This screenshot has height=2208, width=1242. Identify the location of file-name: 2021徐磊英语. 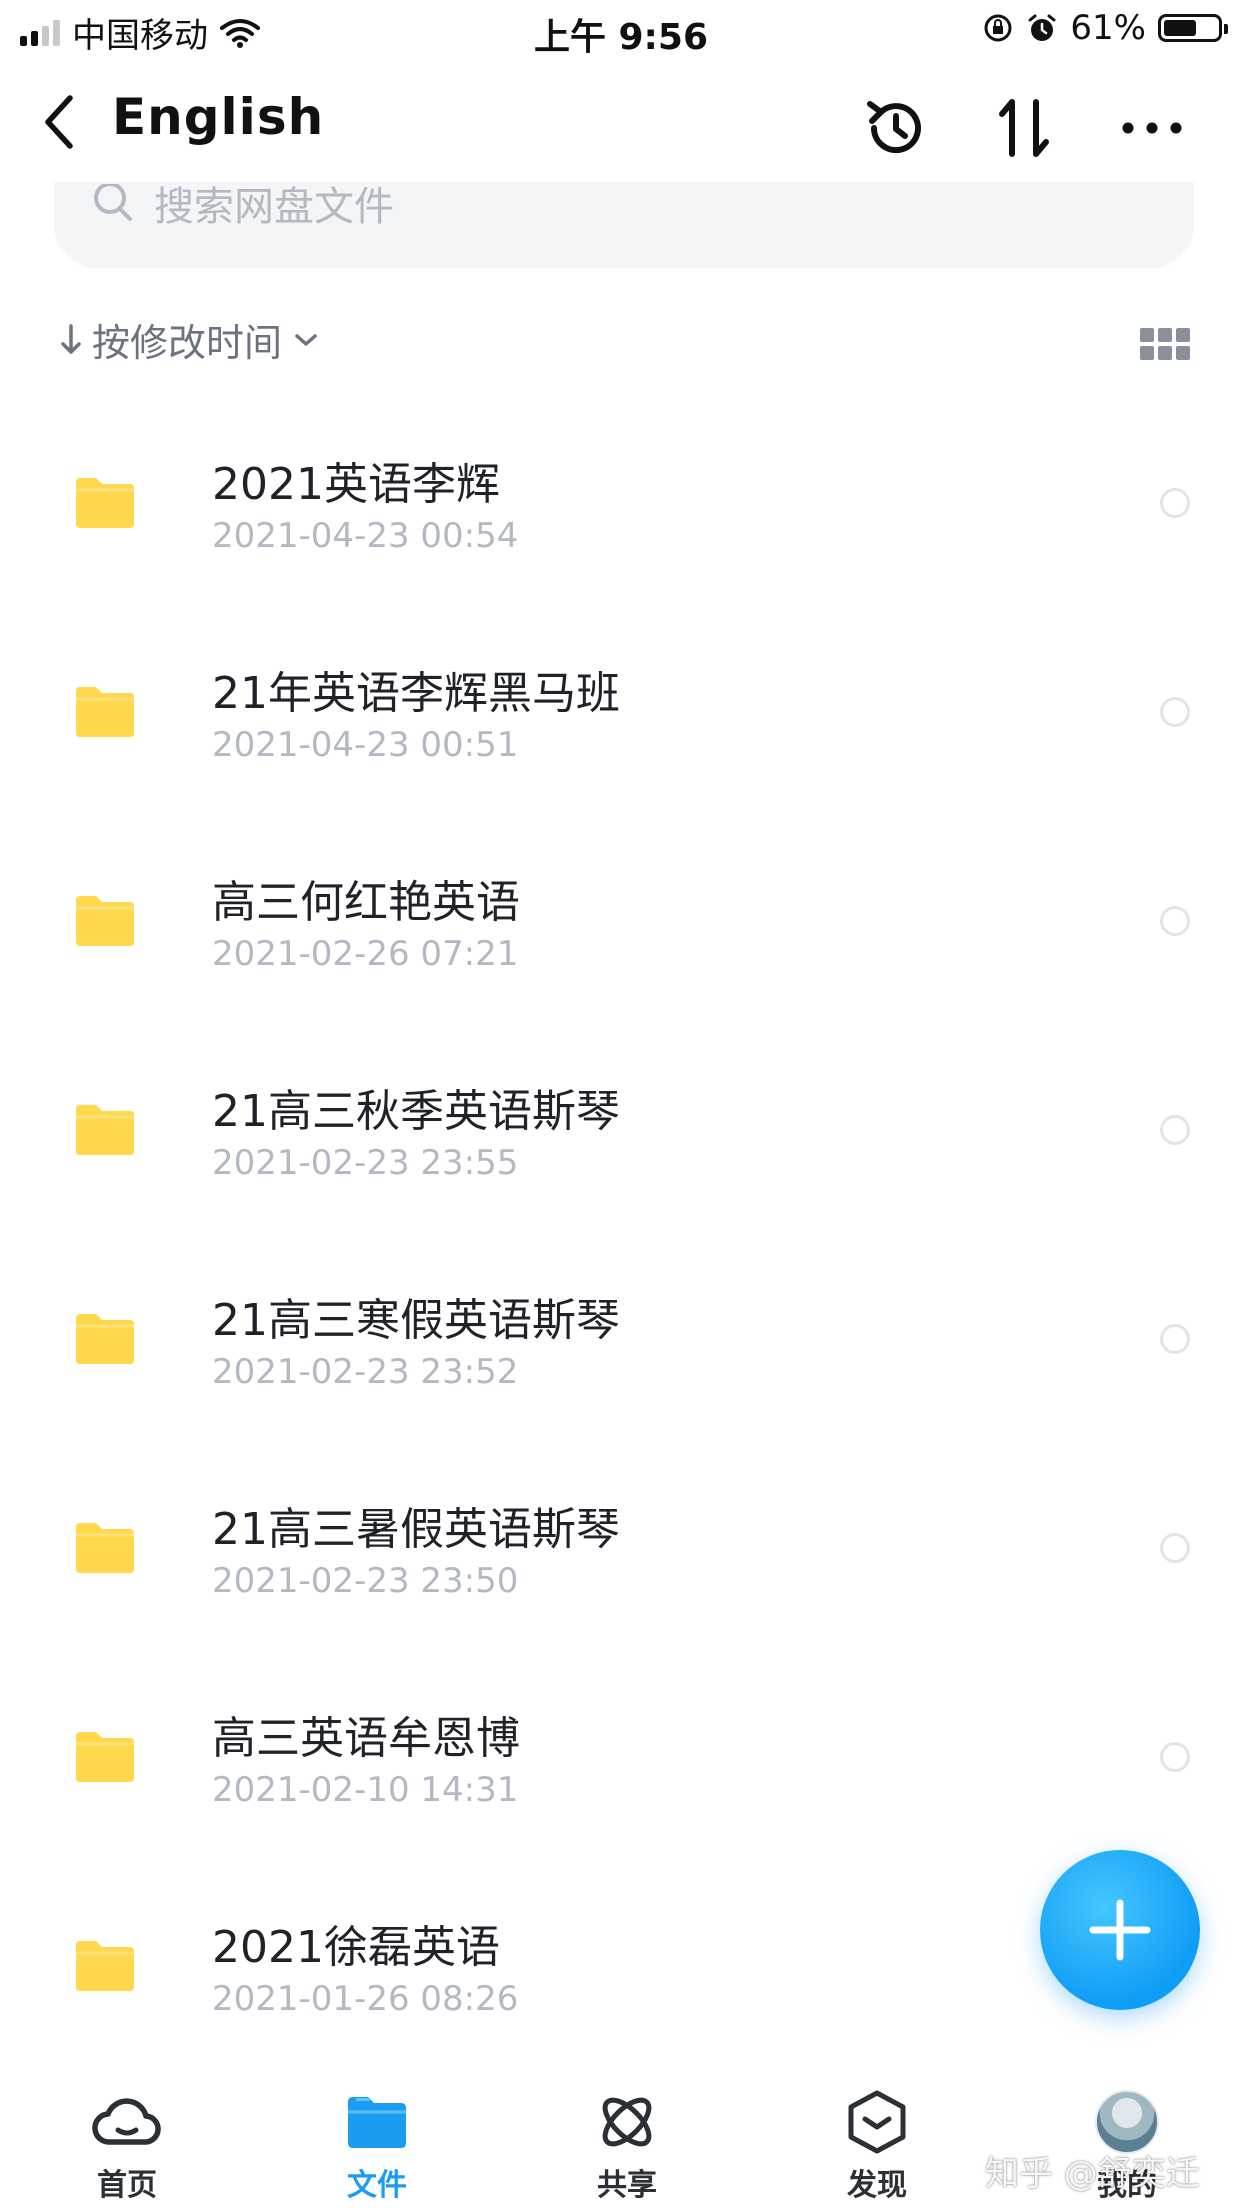
(356, 1947).